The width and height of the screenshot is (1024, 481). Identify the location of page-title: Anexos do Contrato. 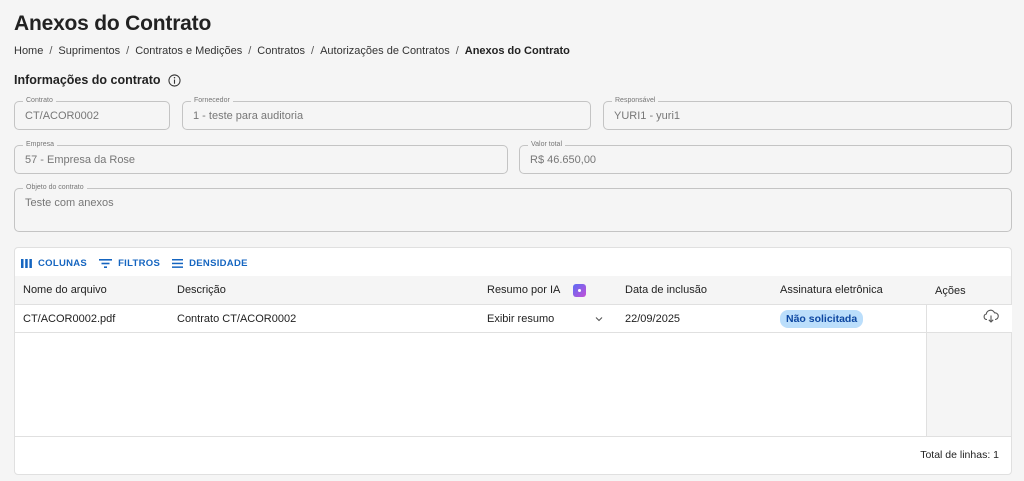
(113, 23).